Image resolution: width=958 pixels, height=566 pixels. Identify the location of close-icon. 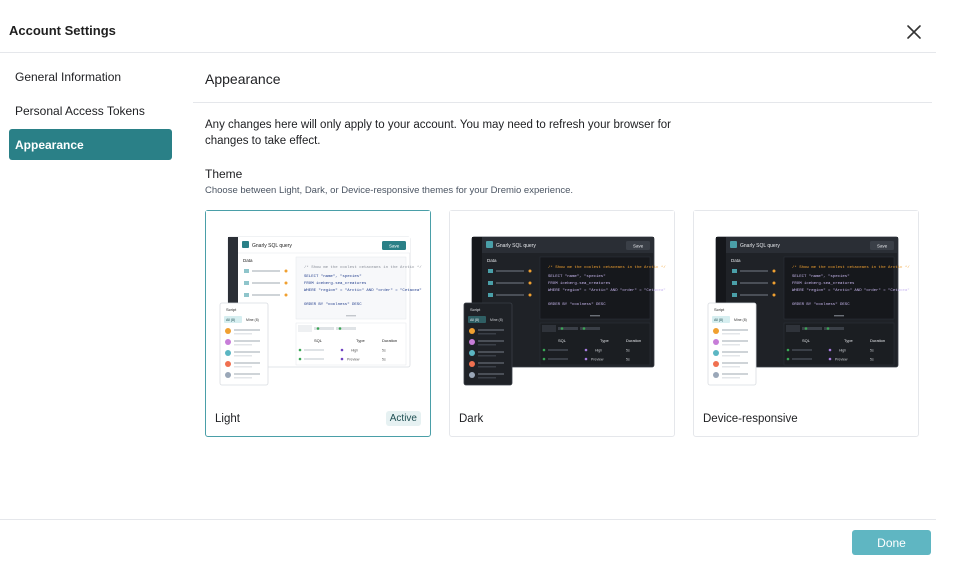
(914, 32).